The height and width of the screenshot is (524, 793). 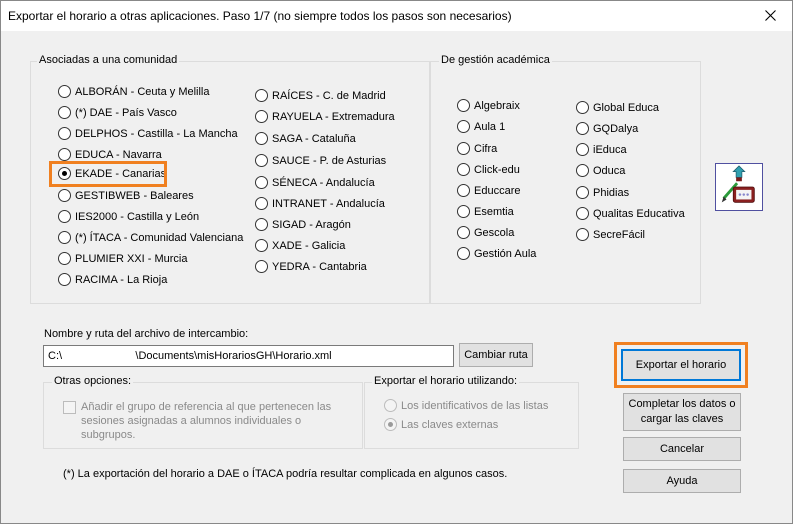 I want to click on radio-raices: RAÍCES - C. de Madrid, so click(x=320, y=95).